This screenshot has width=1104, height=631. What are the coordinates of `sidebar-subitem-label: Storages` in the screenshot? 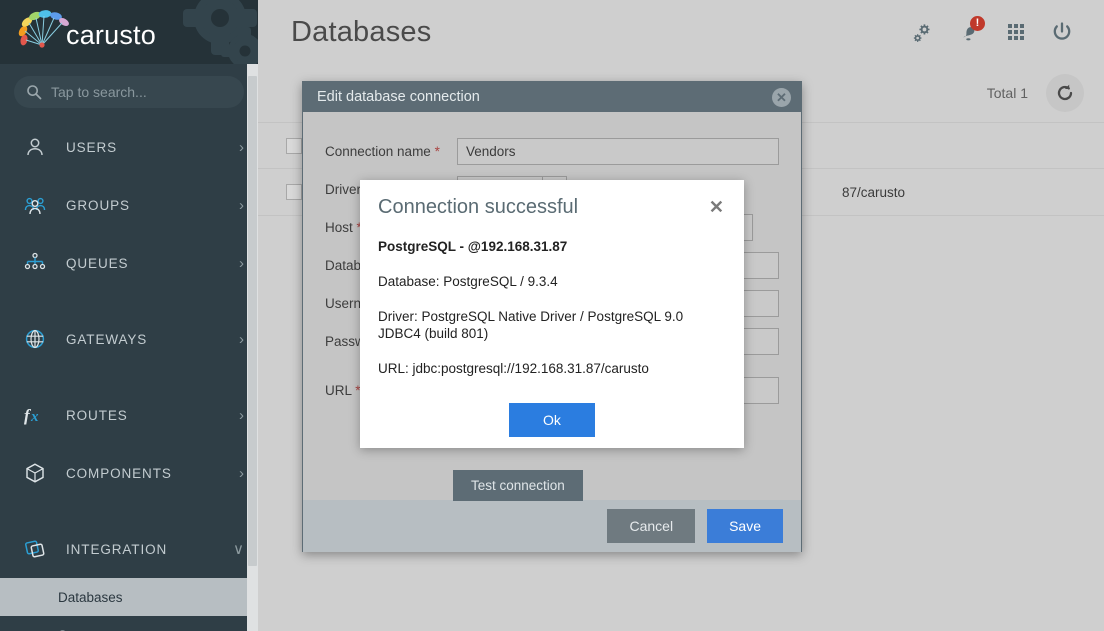 It's located at (85, 629).